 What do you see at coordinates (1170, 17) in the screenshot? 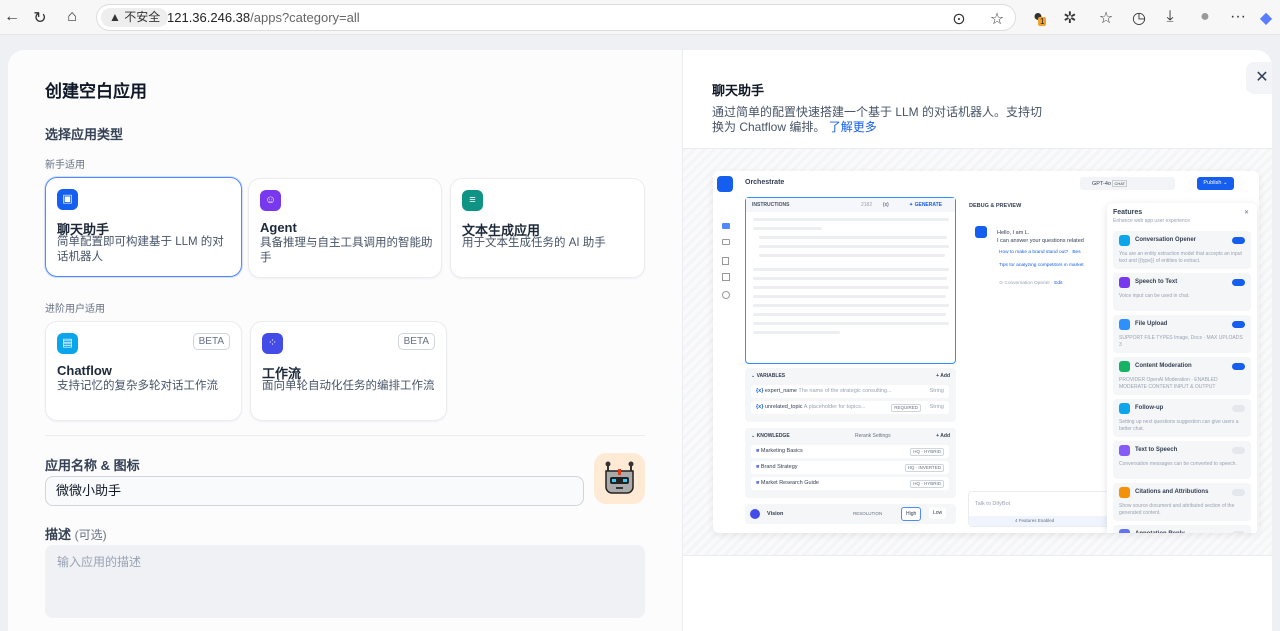
I see `download-icon: ⤓` at bounding box center [1170, 17].